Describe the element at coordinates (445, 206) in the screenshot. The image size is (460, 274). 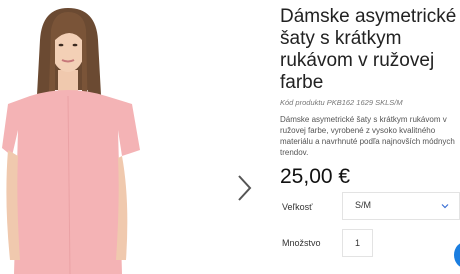
I see `chevron-down-icon` at that location.